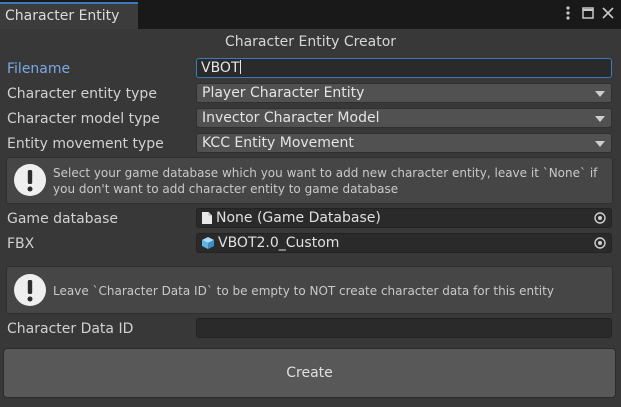  Describe the element at coordinates (278, 143) in the screenshot. I see `movement-type-value: KCC Entity Movement` at that location.